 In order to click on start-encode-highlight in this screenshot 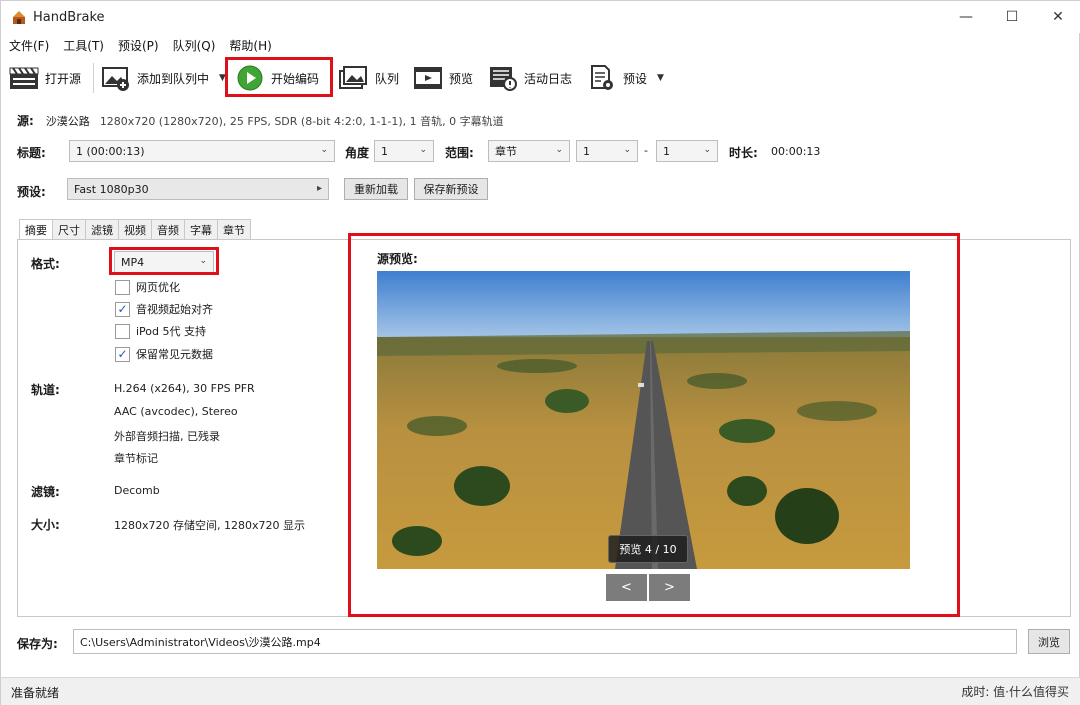, I will do `click(279, 77)`.